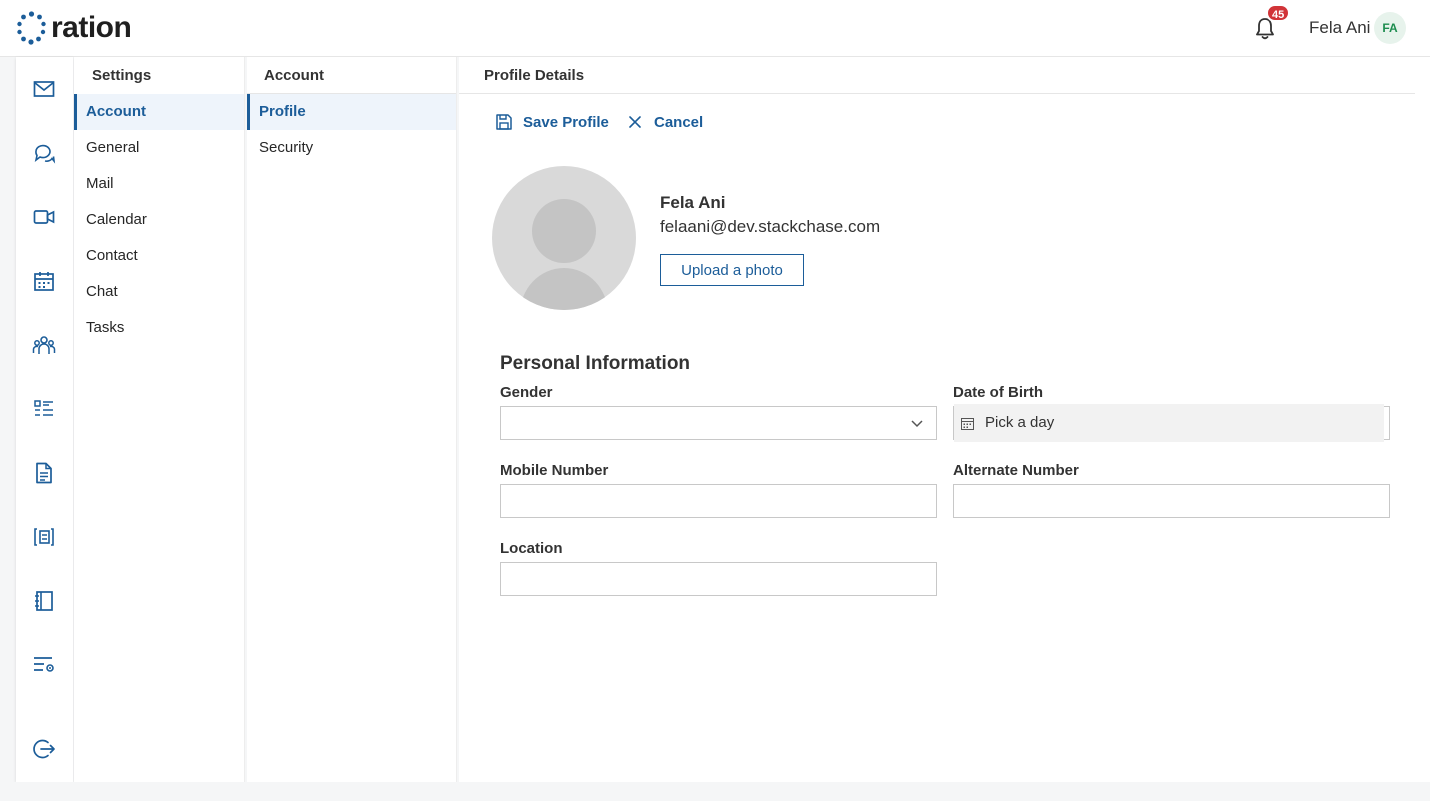 This screenshot has width=1430, height=801. I want to click on location-label: Location, so click(531, 548).